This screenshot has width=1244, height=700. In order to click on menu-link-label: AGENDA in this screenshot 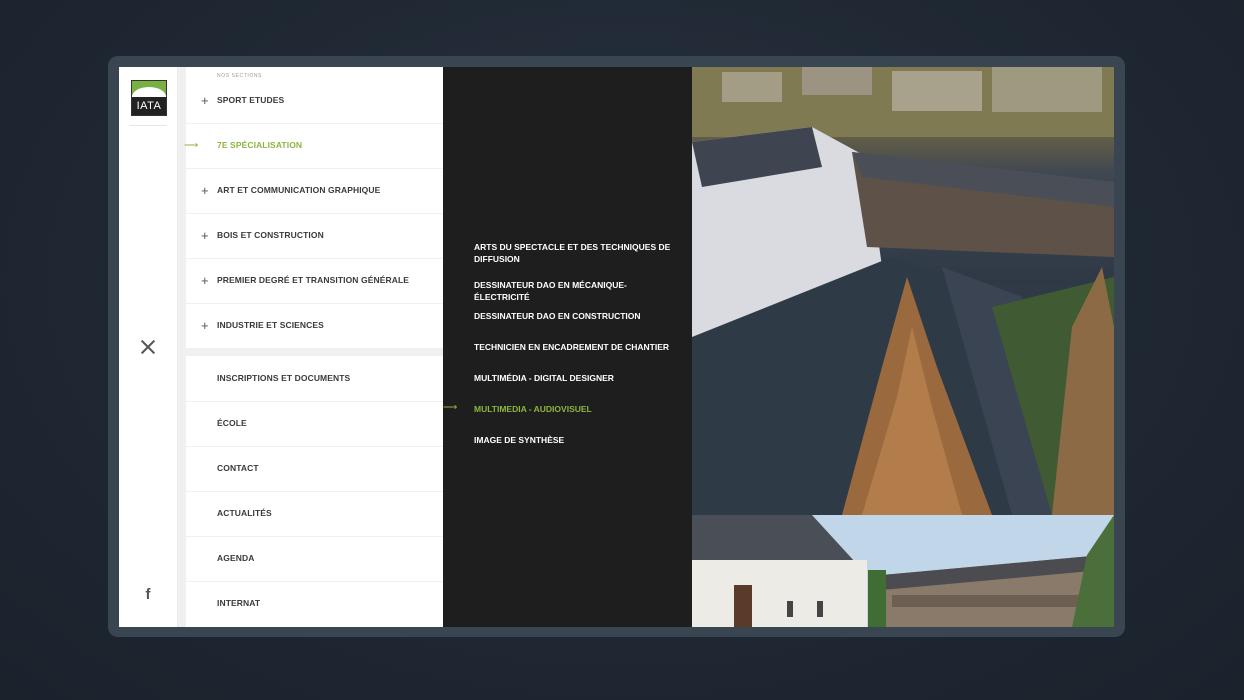, I will do `click(236, 558)`.